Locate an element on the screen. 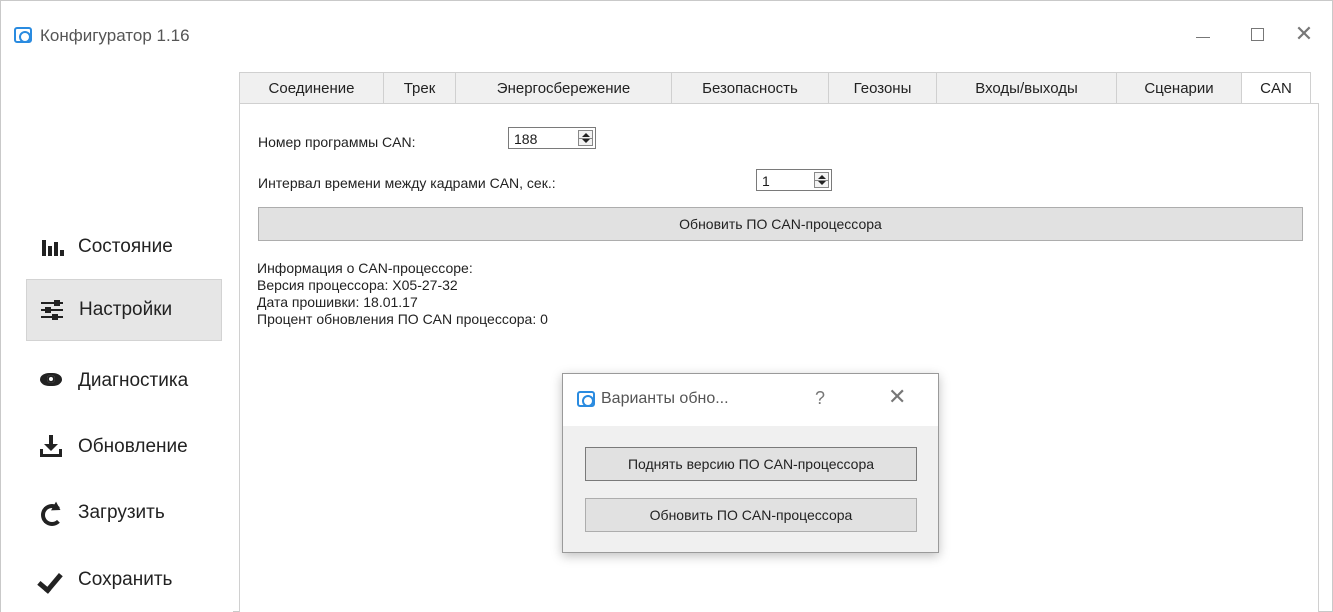 Image resolution: width=1333 pixels, height=612 pixels. sidebar-item-label: Сохранить is located at coordinates (125, 579).